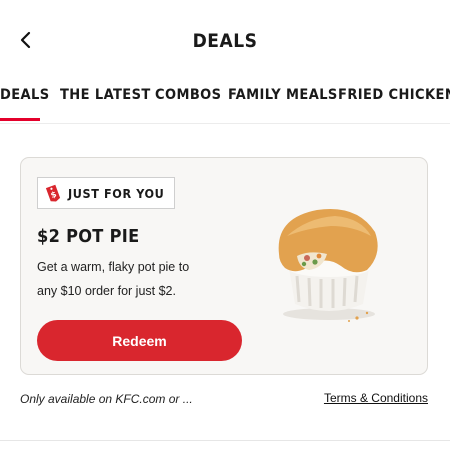 The width and height of the screenshot is (450, 450). What do you see at coordinates (25, 101) in the screenshot?
I see `tab-deals: DEALS` at bounding box center [25, 101].